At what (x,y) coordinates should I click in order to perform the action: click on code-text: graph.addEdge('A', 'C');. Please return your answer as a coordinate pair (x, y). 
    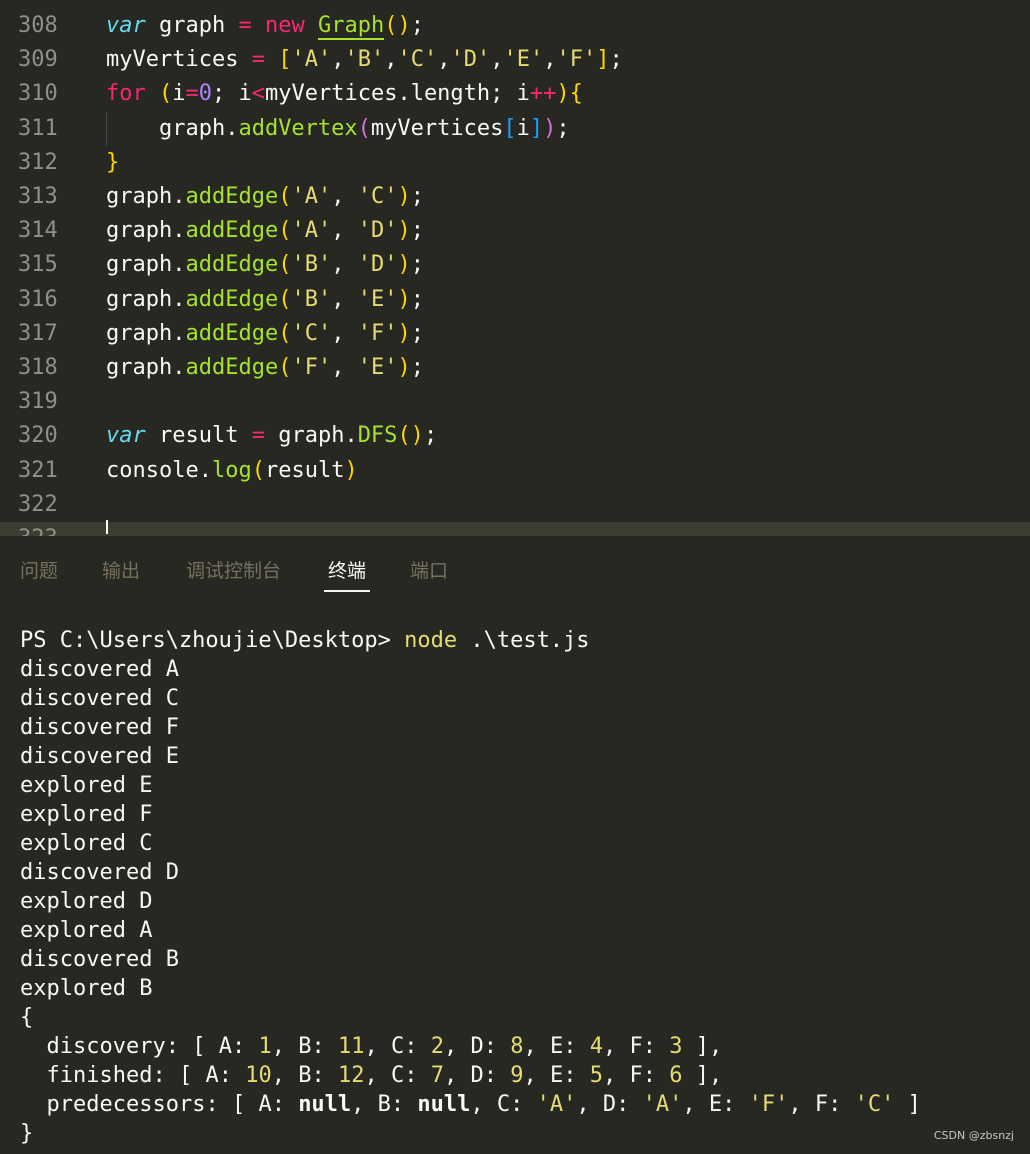
    Looking at the image, I should click on (265, 197).